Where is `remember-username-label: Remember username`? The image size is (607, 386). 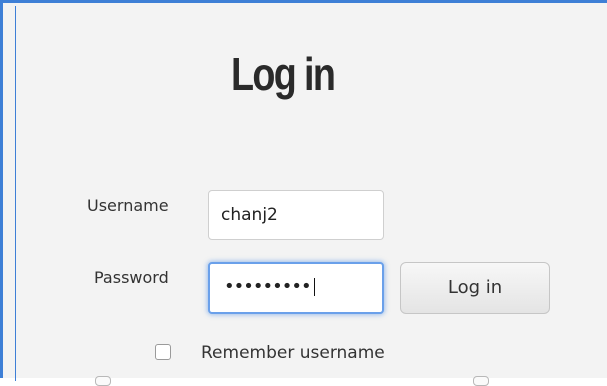
remember-username-label: Remember username is located at coordinates (293, 353).